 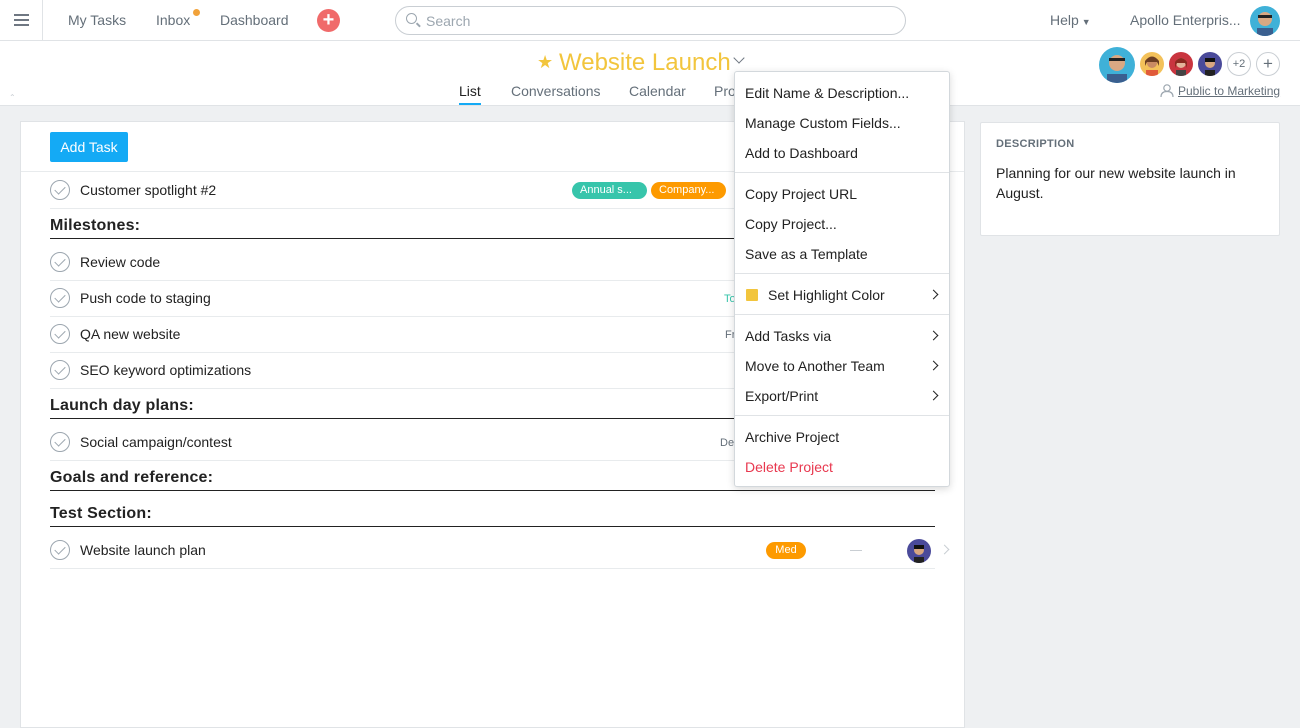 What do you see at coordinates (470, 104) in the screenshot?
I see `active-tab-indicator` at bounding box center [470, 104].